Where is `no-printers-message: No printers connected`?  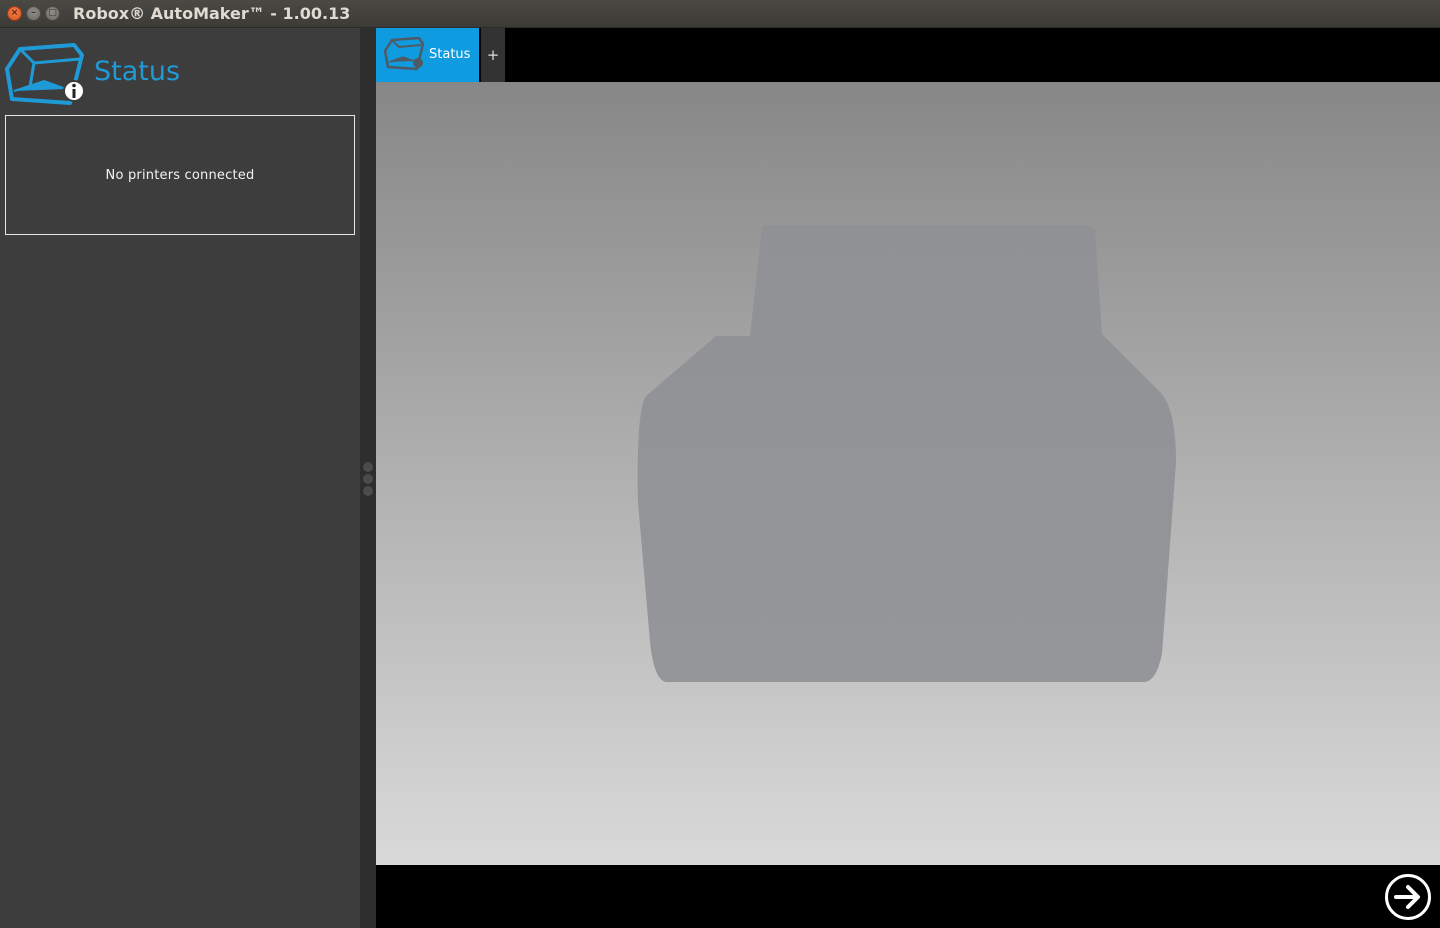
no-printers-message: No printers connected is located at coordinates (180, 175).